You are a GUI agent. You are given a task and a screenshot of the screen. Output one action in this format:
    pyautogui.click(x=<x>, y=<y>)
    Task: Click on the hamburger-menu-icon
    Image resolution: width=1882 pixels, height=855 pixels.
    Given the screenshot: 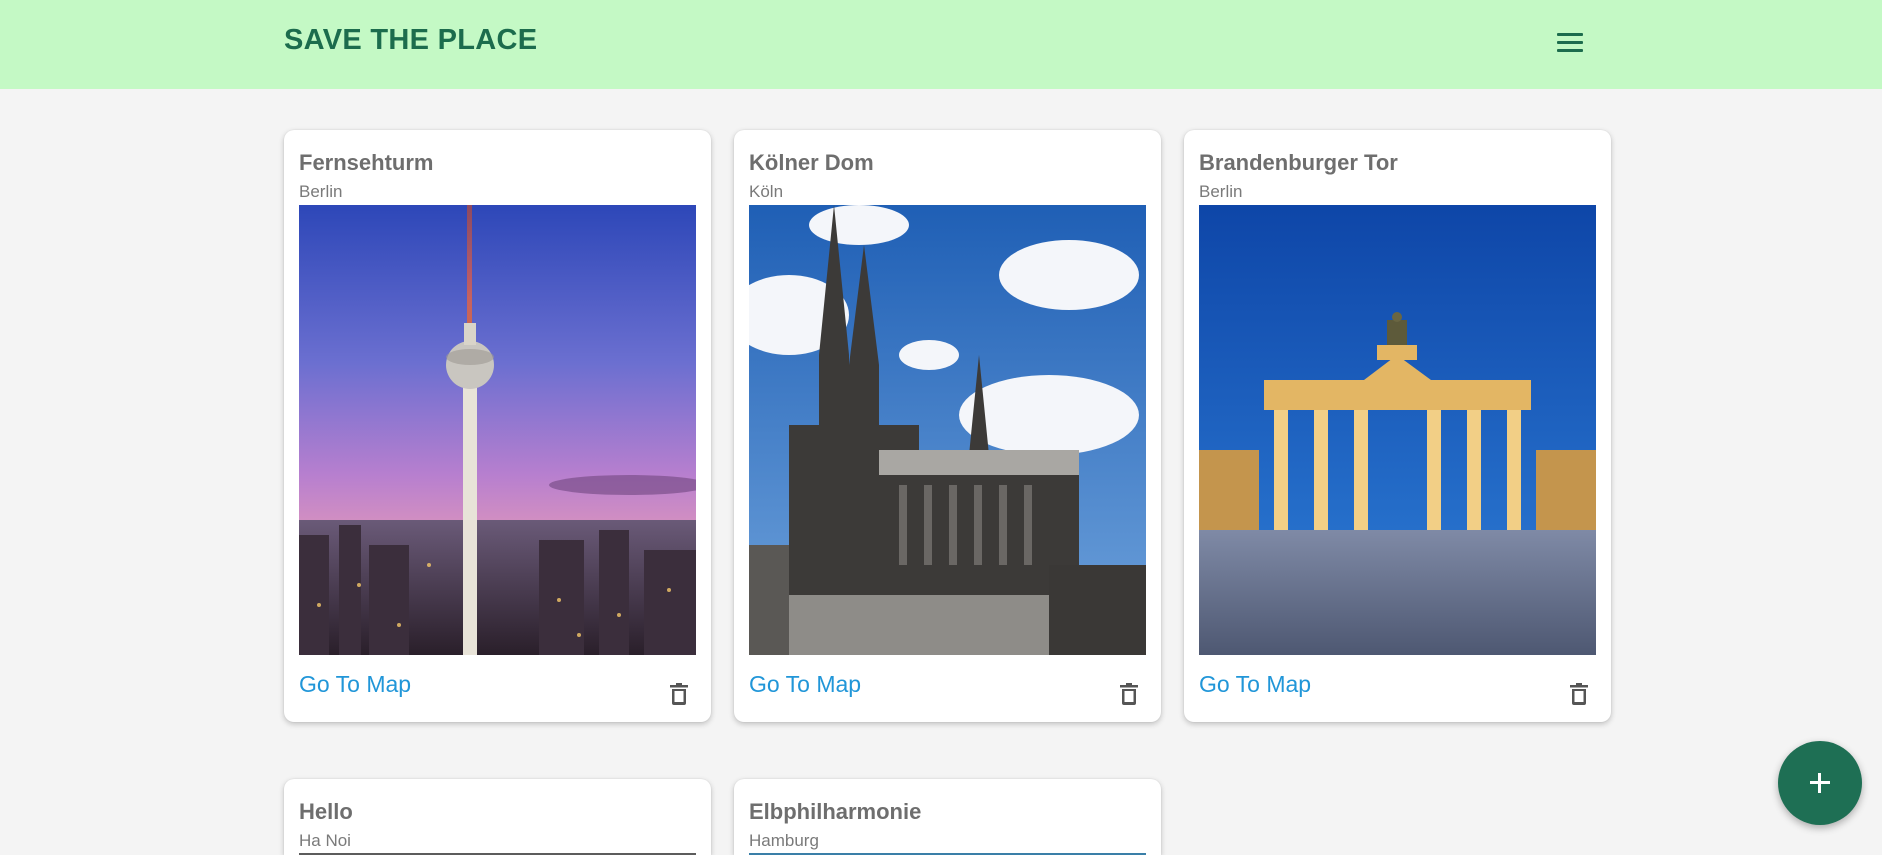 What is the action you would take?
    pyautogui.click(x=1570, y=42)
    